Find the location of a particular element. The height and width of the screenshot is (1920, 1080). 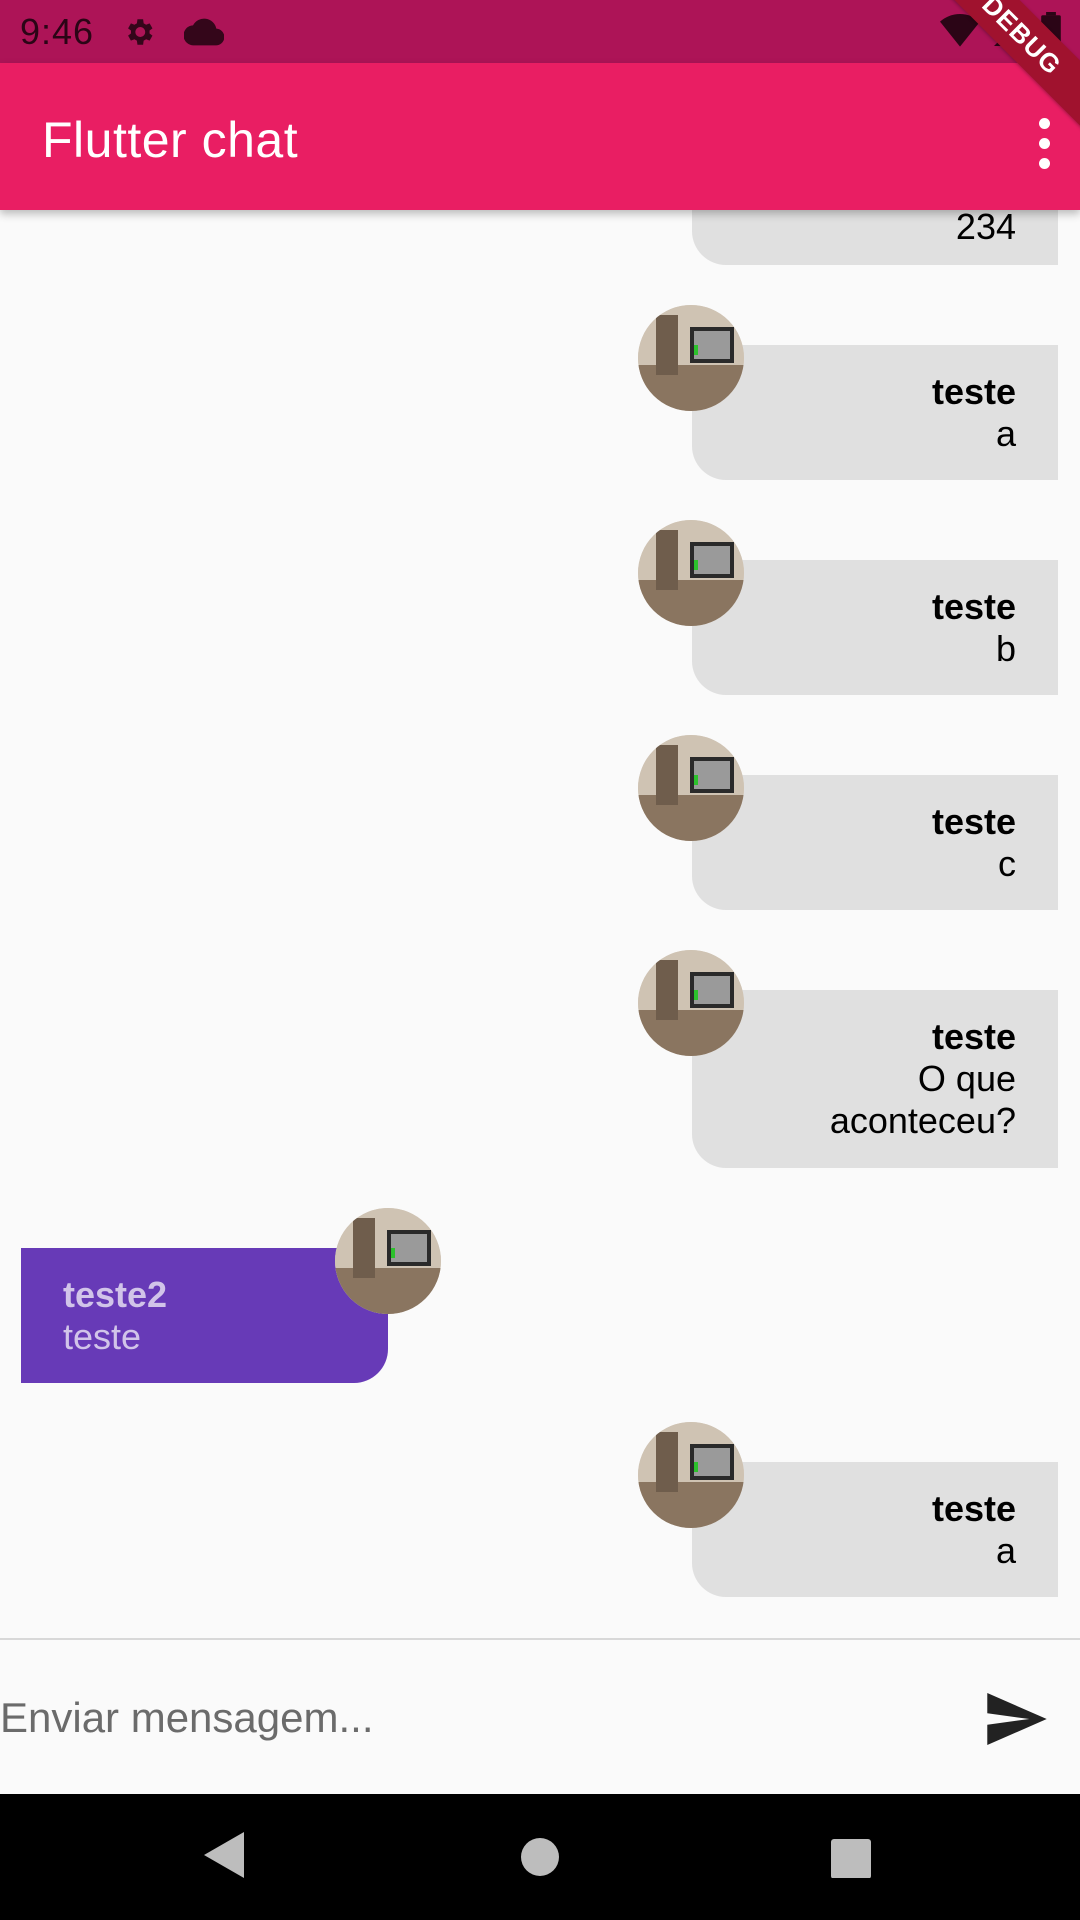

recents-icon is located at coordinates (851, 1857).